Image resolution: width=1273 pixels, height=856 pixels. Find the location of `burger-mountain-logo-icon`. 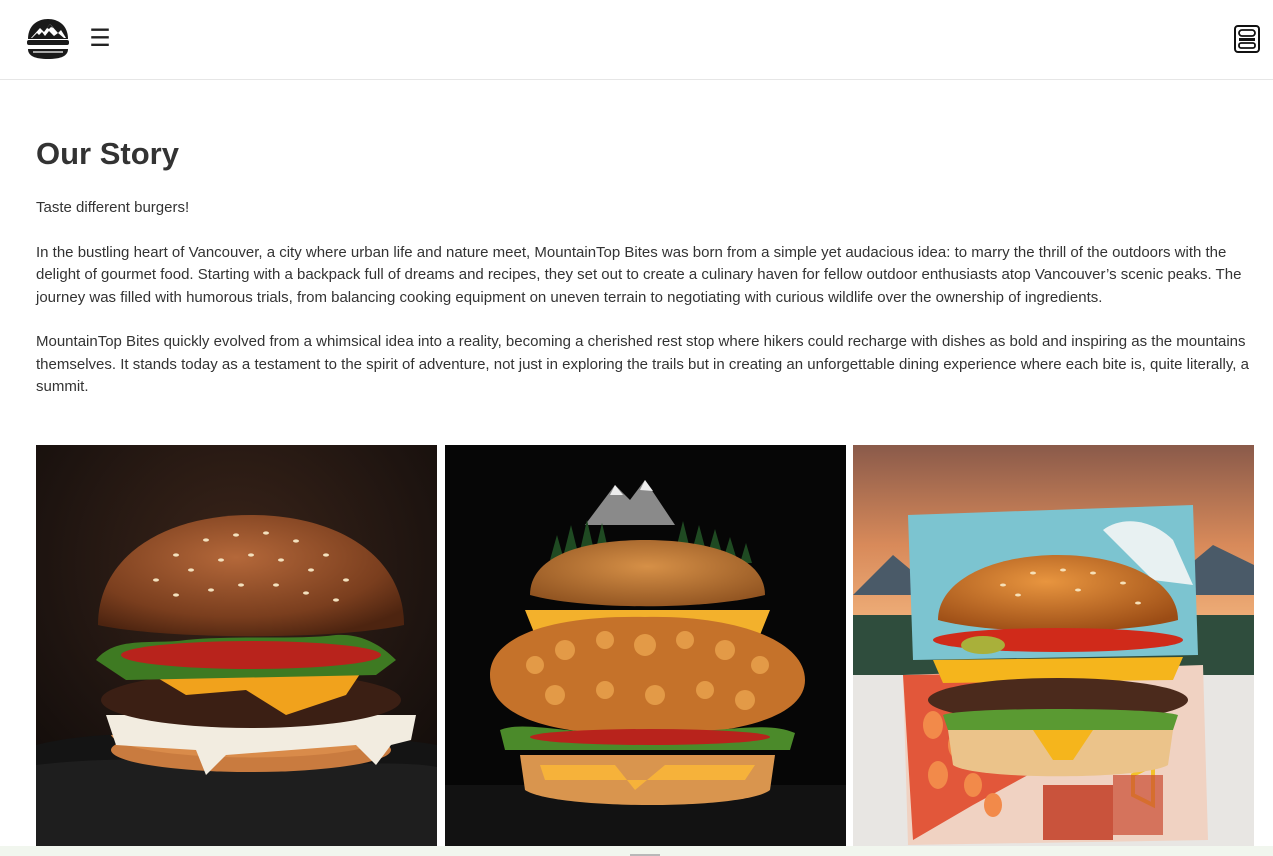

burger-mountain-logo-icon is located at coordinates (48, 39).